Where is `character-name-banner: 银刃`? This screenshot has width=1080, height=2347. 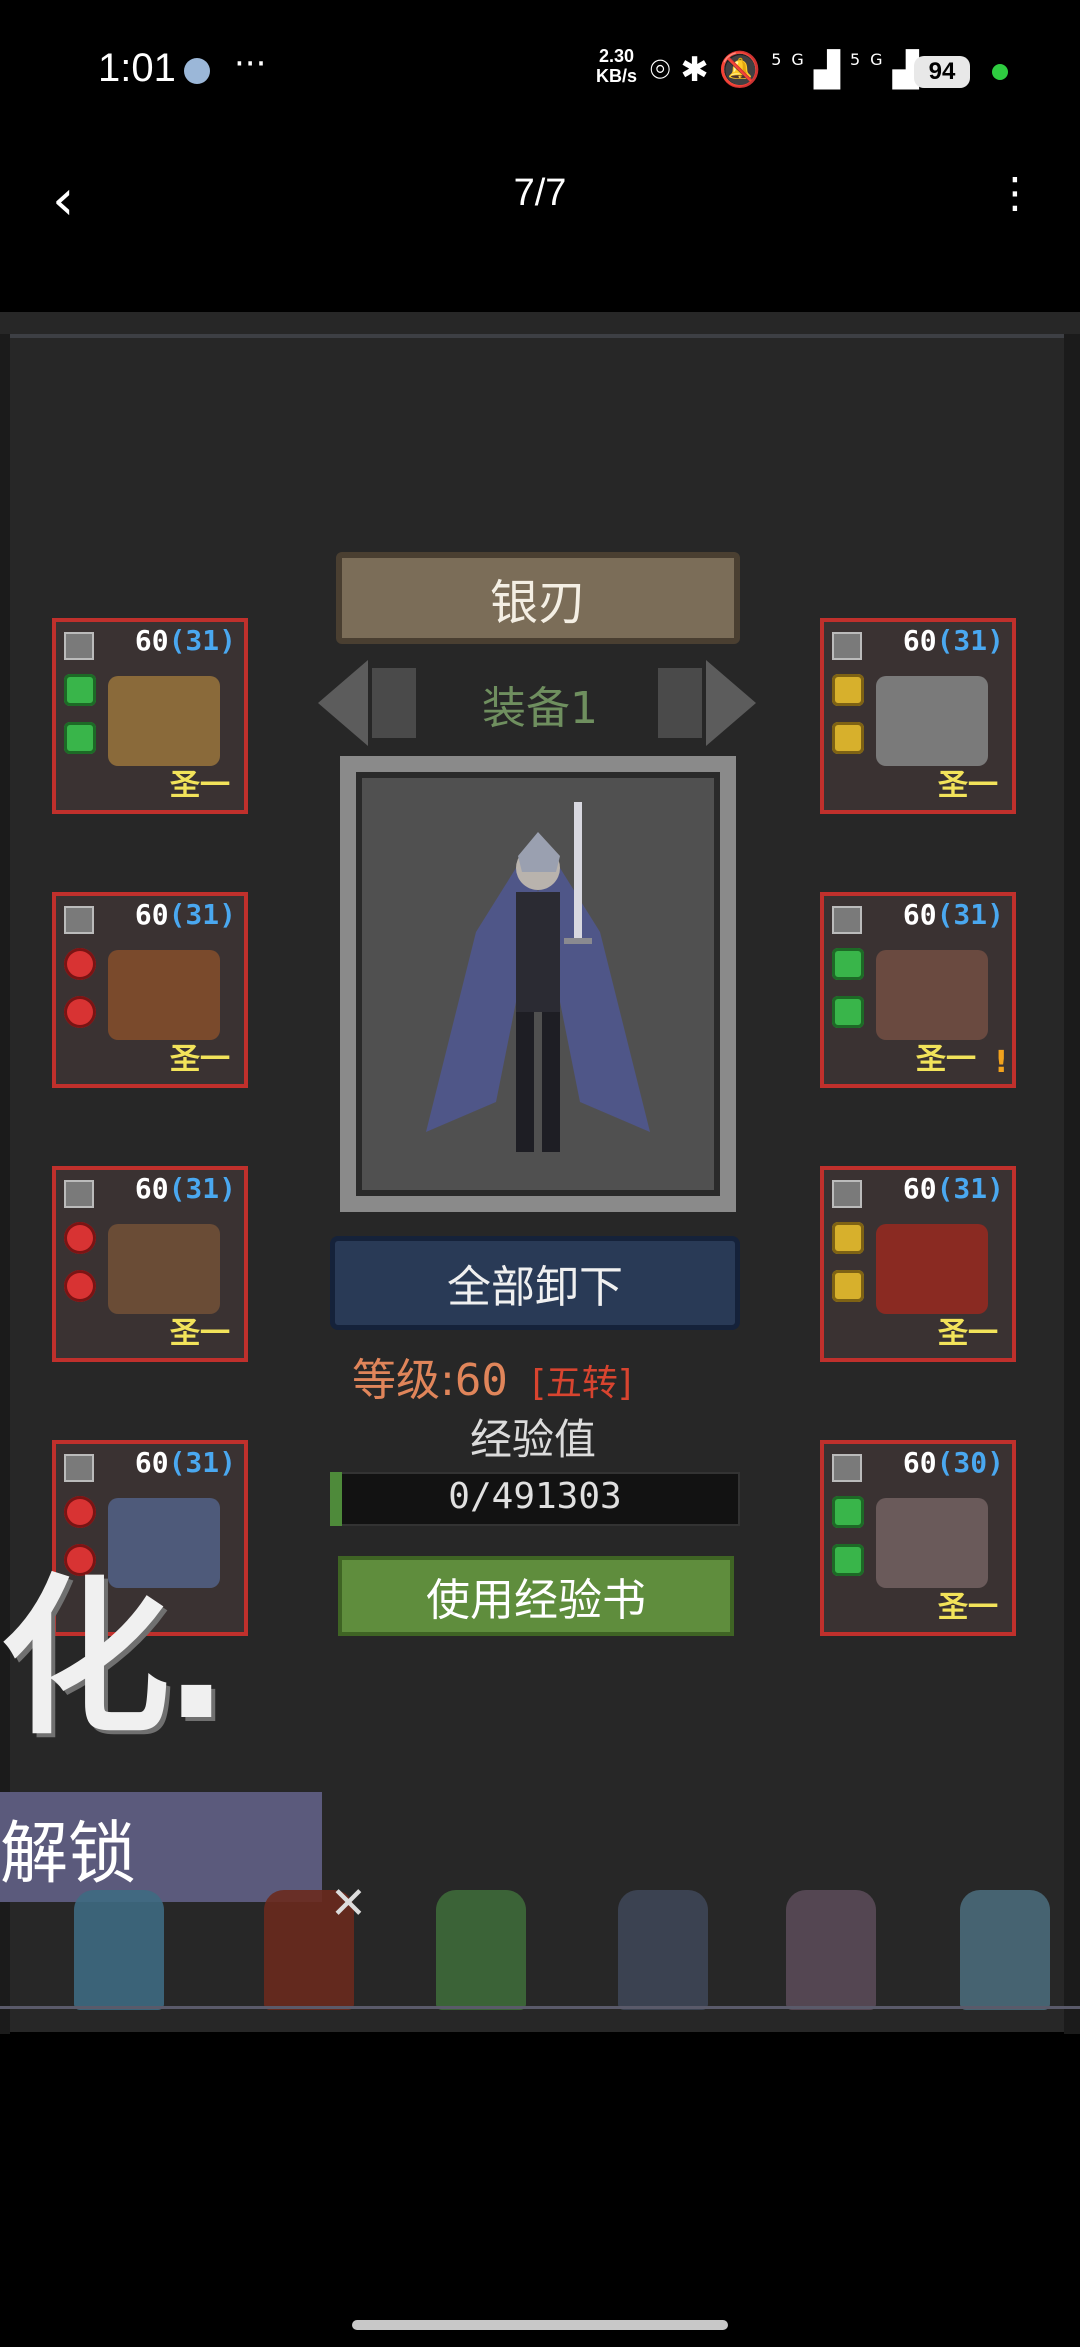
character-name-banner: 银刃 is located at coordinates (538, 598).